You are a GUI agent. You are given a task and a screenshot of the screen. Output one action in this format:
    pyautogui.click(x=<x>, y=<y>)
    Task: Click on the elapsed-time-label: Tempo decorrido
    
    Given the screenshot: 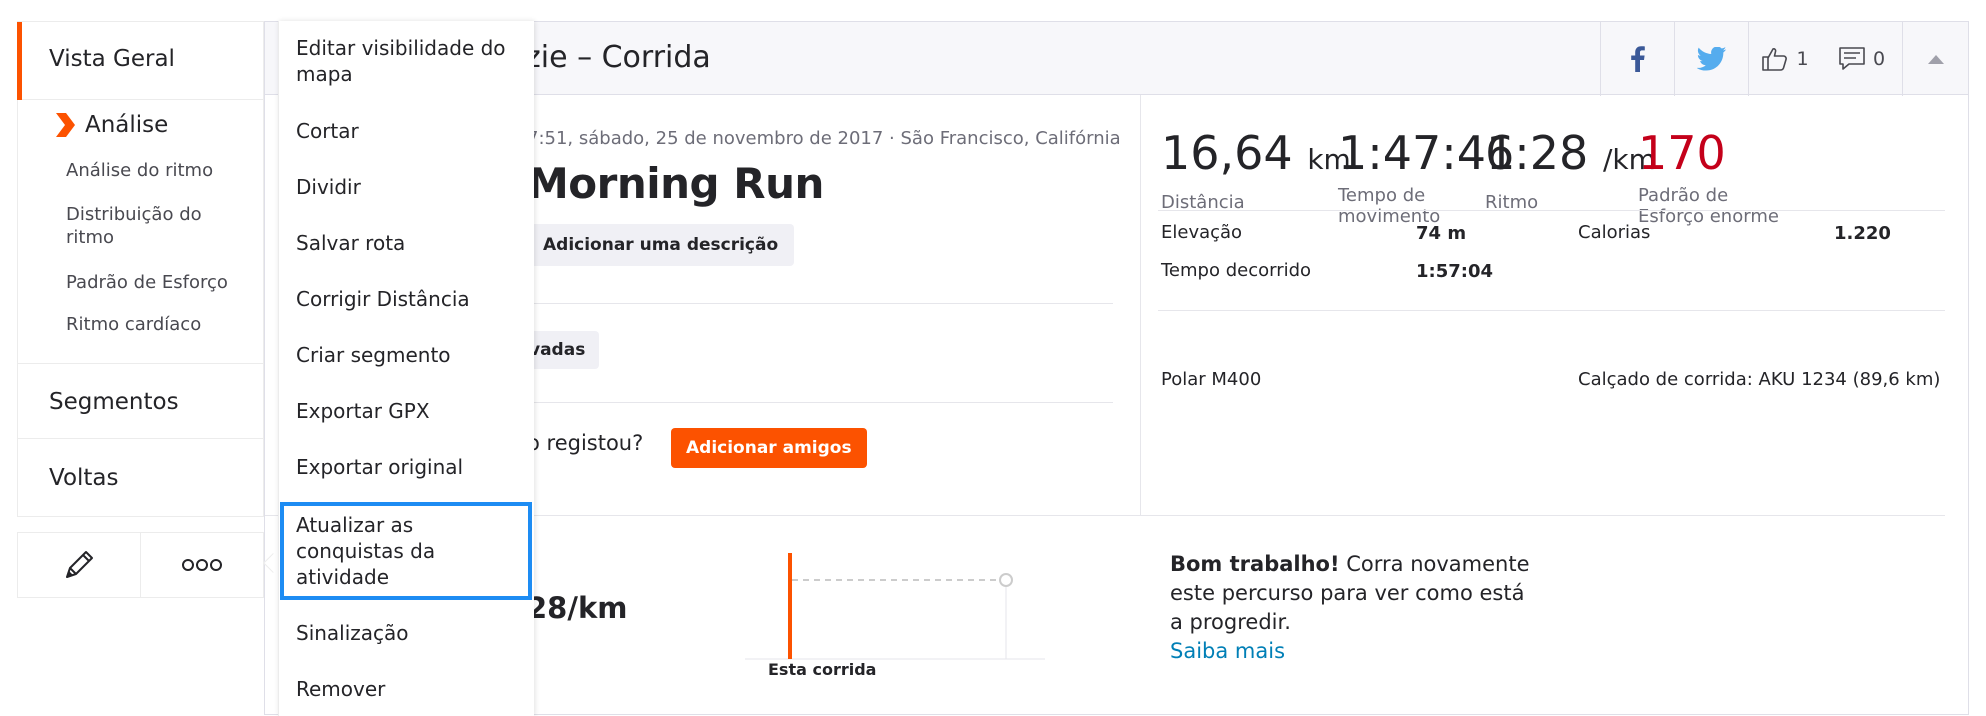 What is the action you would take?
    pyautogui.click(x=1236, y=270)
    